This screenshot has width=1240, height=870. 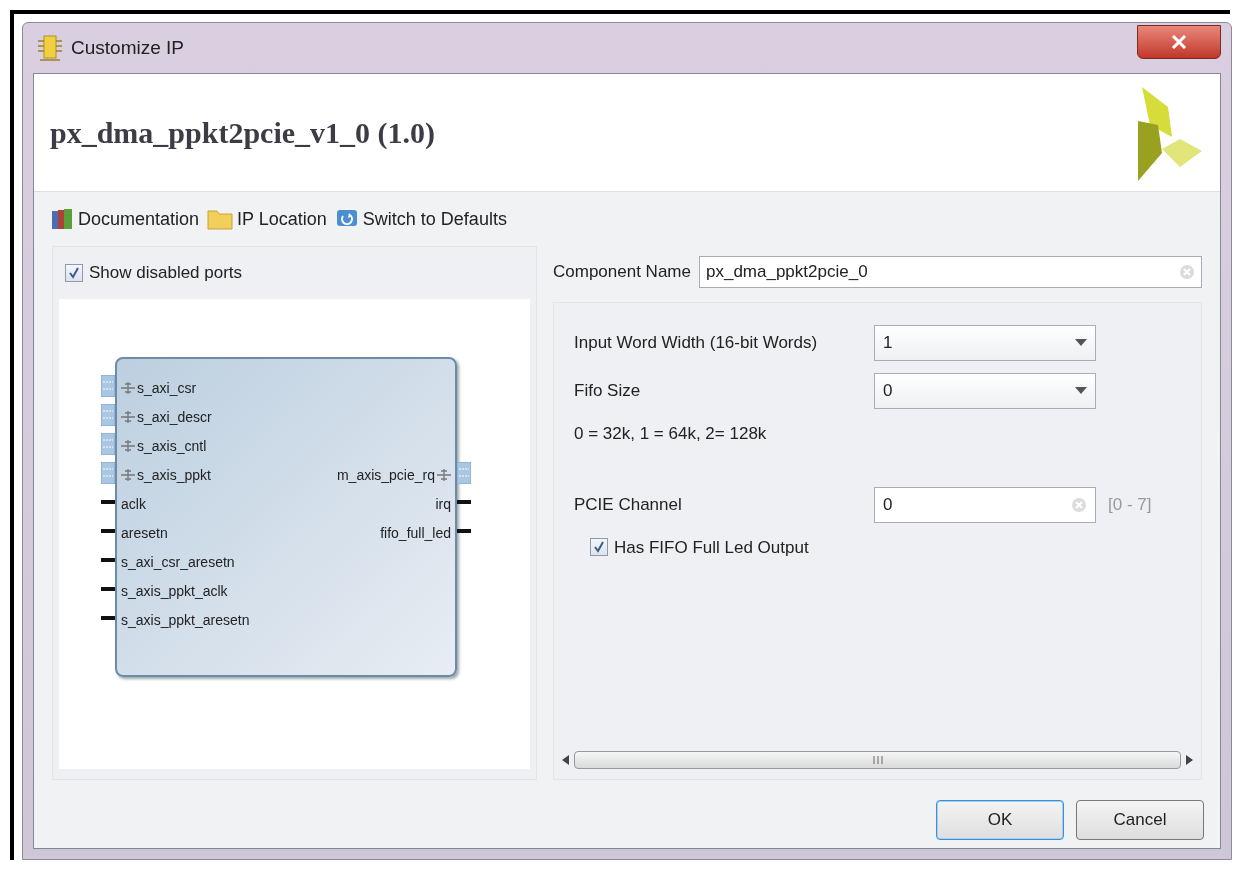 I want to click on port-label: fifo_full_led, so click(x=415, y=533).